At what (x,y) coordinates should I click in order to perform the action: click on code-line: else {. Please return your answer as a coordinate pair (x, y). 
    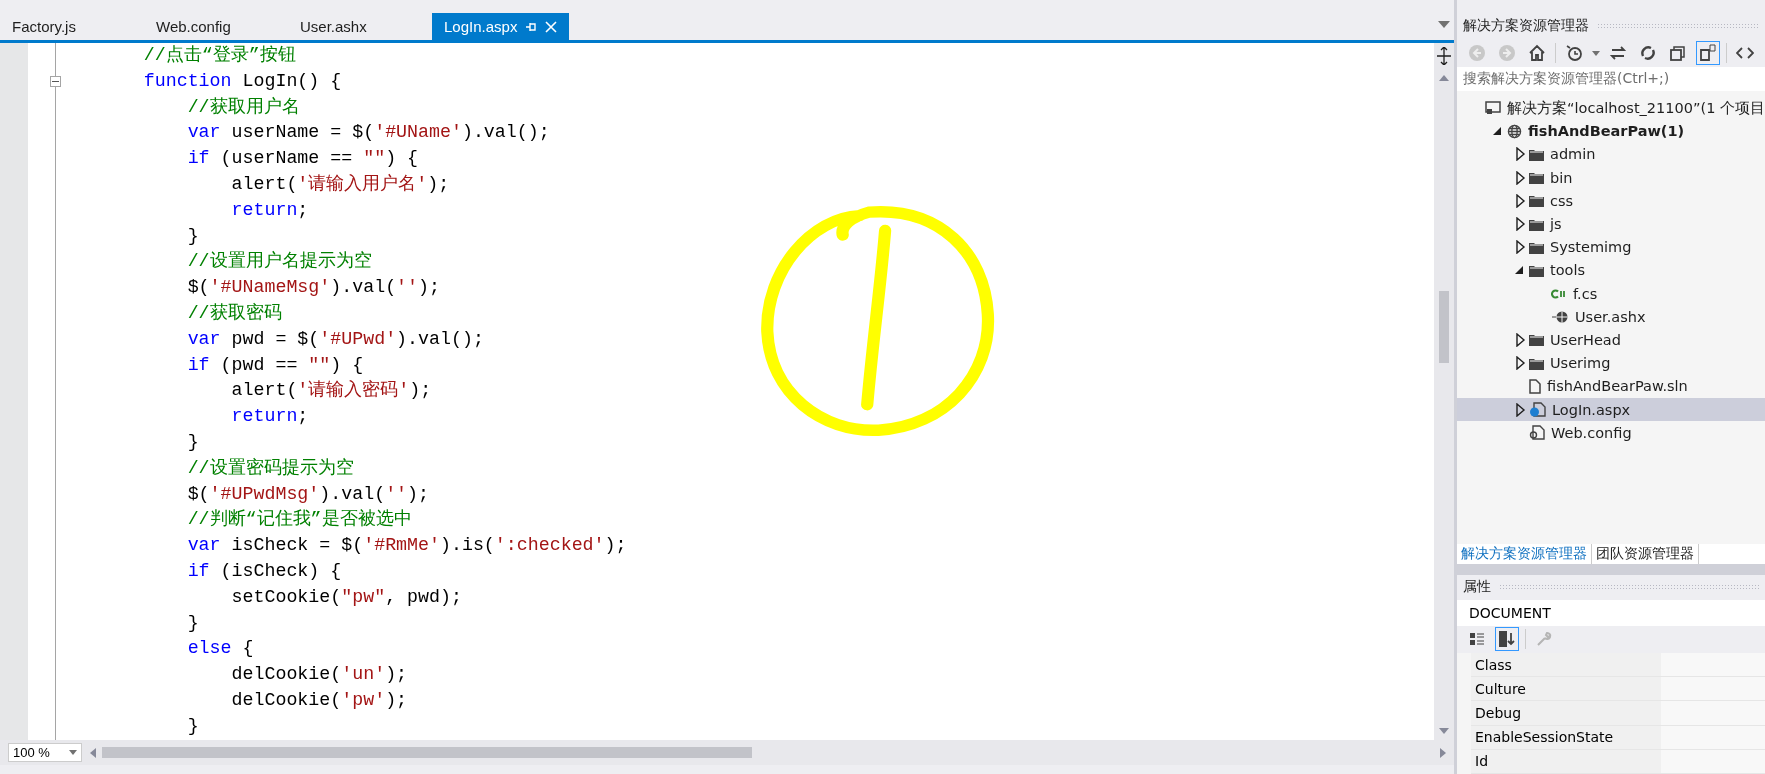
    Looking at the image, I should click on (220, 649).